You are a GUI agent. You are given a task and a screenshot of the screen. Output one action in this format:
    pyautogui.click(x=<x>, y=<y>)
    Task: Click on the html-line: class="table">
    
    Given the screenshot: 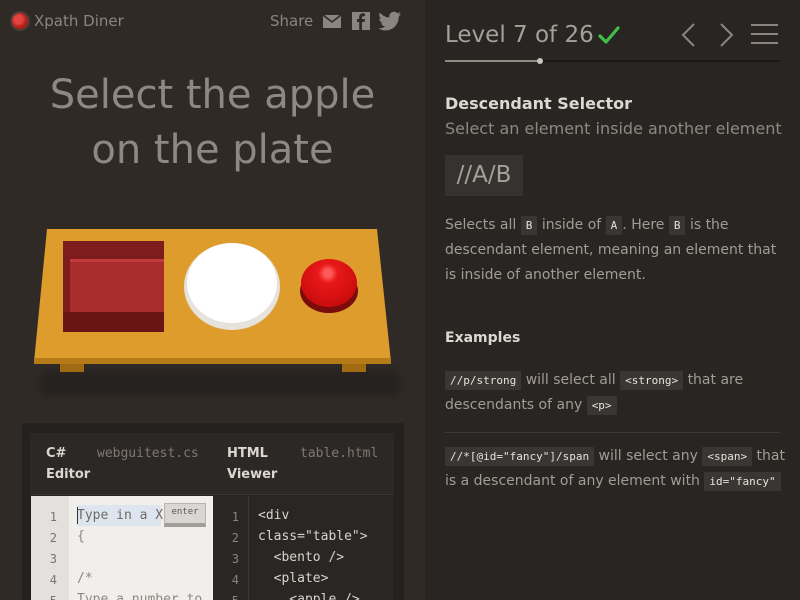 What is the action you would take?
    pyautogui.click(x=313, y=536)
    